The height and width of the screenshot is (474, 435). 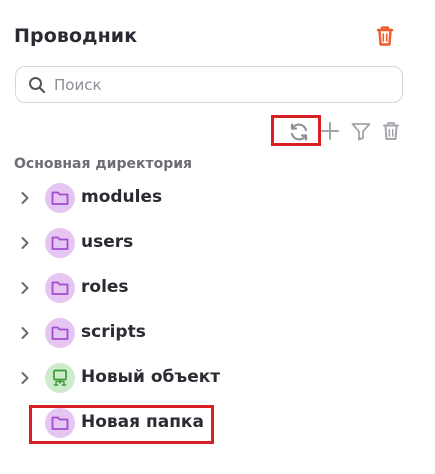 What do you see at coordinates (210, 198) in the screenshot?
I see `tree-item-modules: modules` at bounding box center [210, 198].